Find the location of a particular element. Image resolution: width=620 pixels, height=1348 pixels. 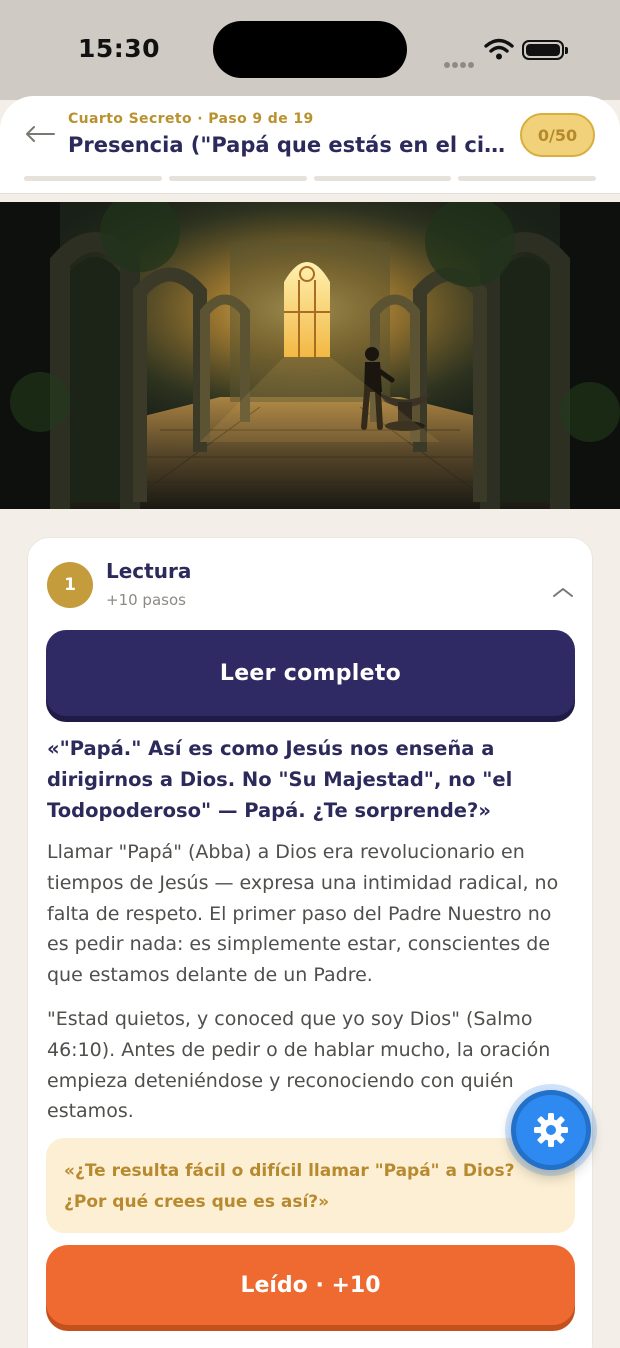

cellular-signal-icon is located at coordinates (460, 60).